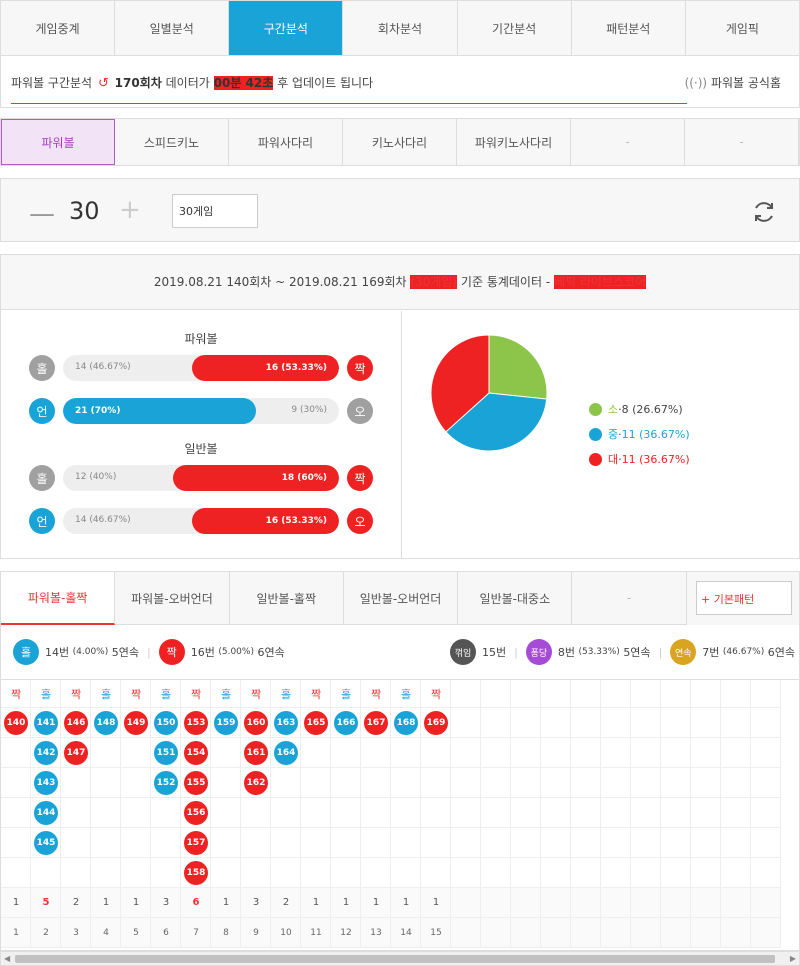 Image resolution: width=800 pixels, height=966 pixels. I want to click on pattern-tab-6: -, so click(629, 598).